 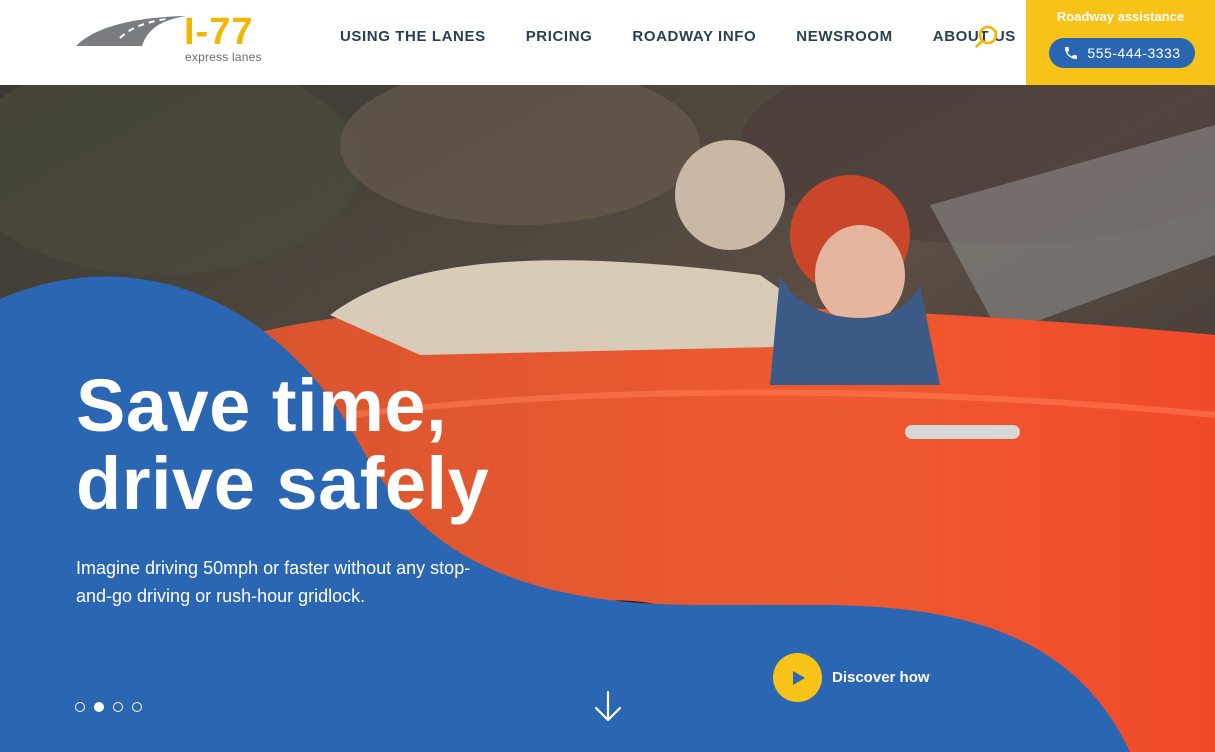 I want to click on discover-how-button: Discover how, so click(x=851, y=677).